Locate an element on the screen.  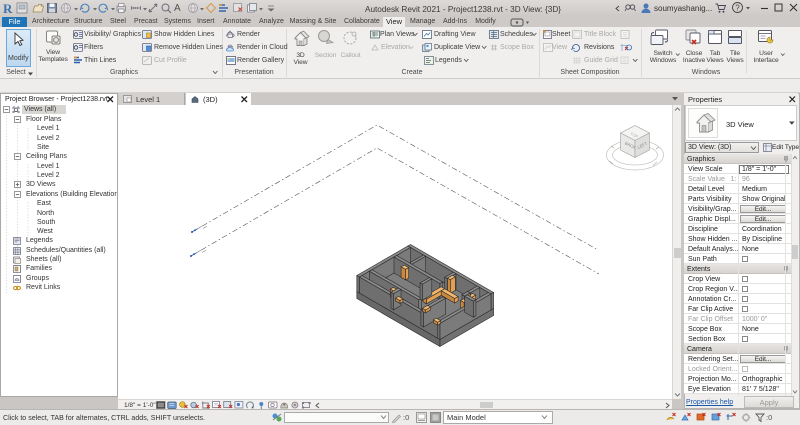
svg-text: A is located at coordinates (177, 8).